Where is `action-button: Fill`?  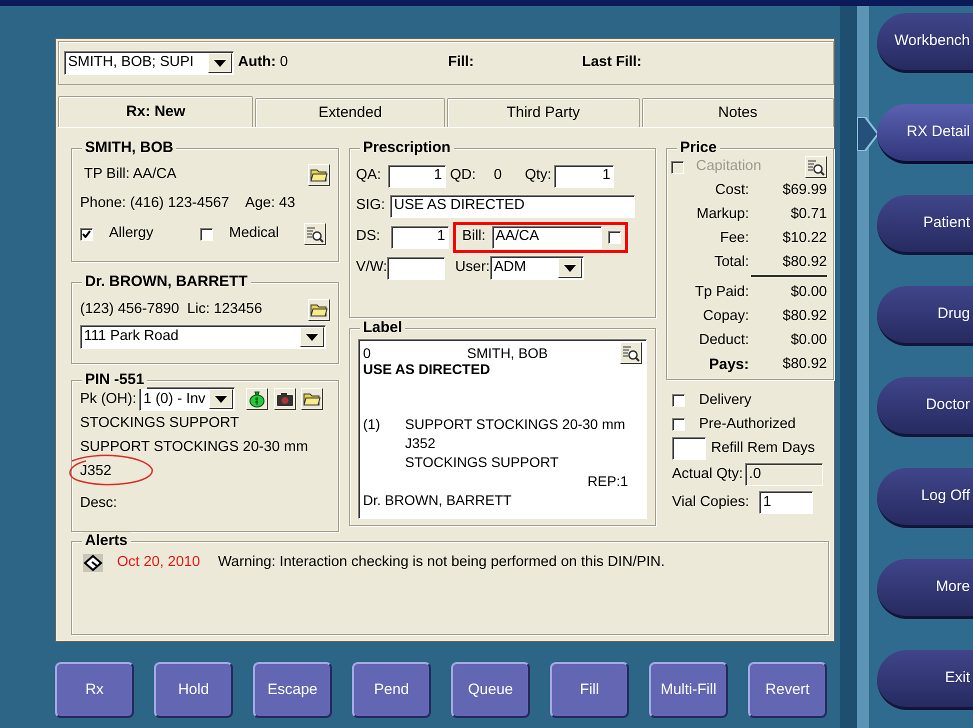
action-button: Fill is located at coordinates (589, 690).